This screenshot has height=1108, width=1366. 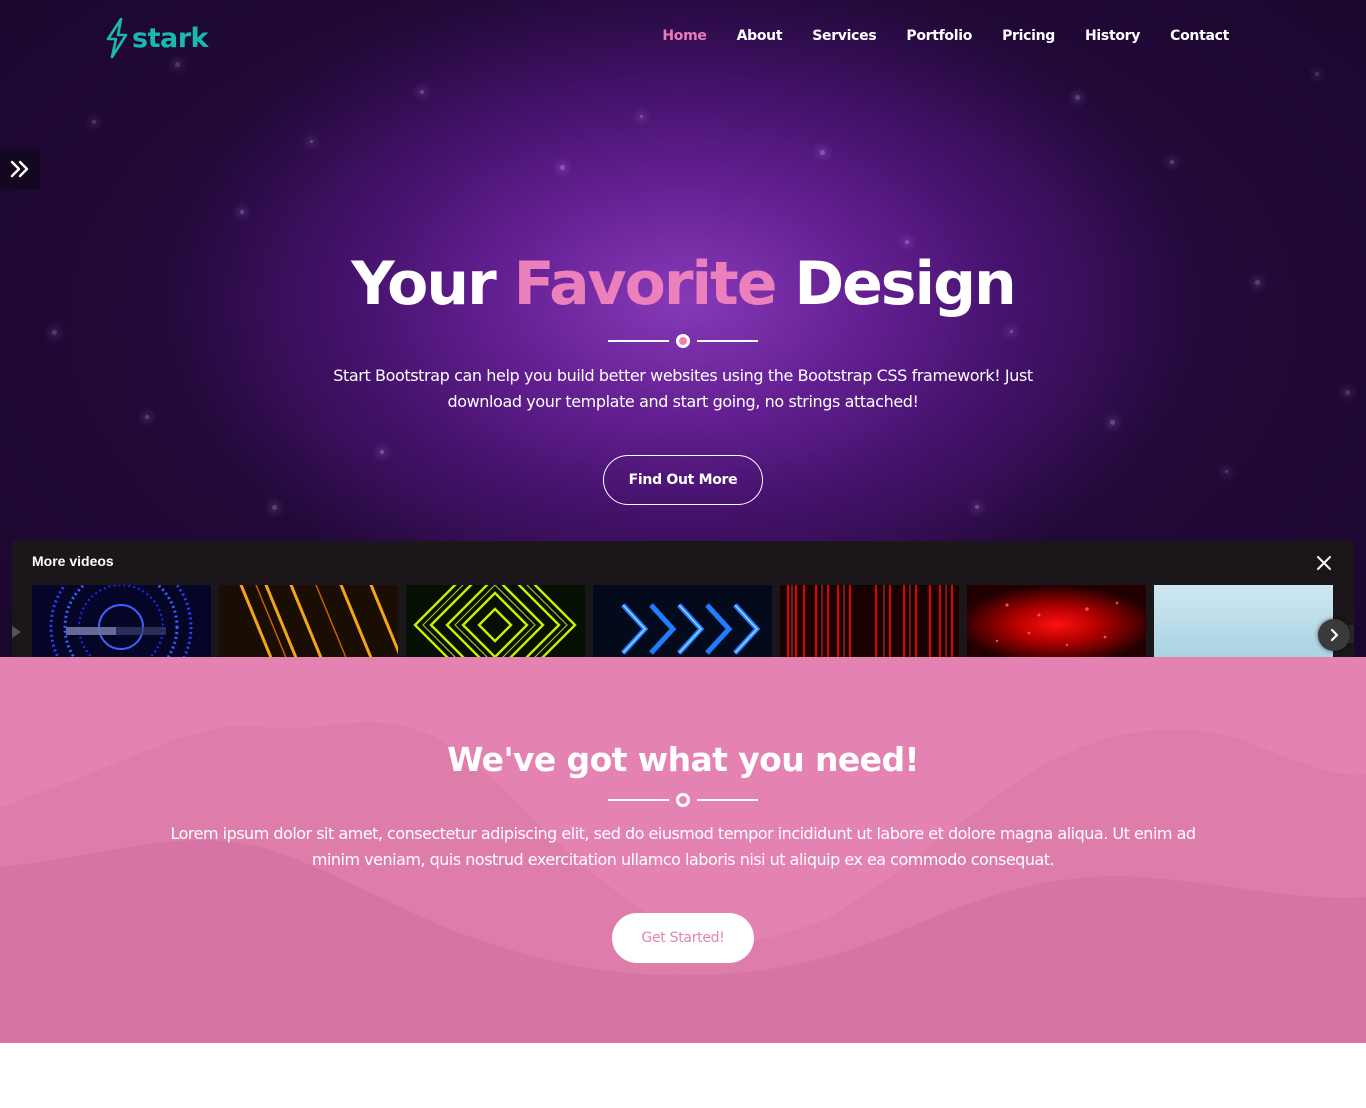 What do you see at coordinates (121, 621) in the screenshot?
I see `blue-circles-thumbnail` at bounding box center [121, 621].